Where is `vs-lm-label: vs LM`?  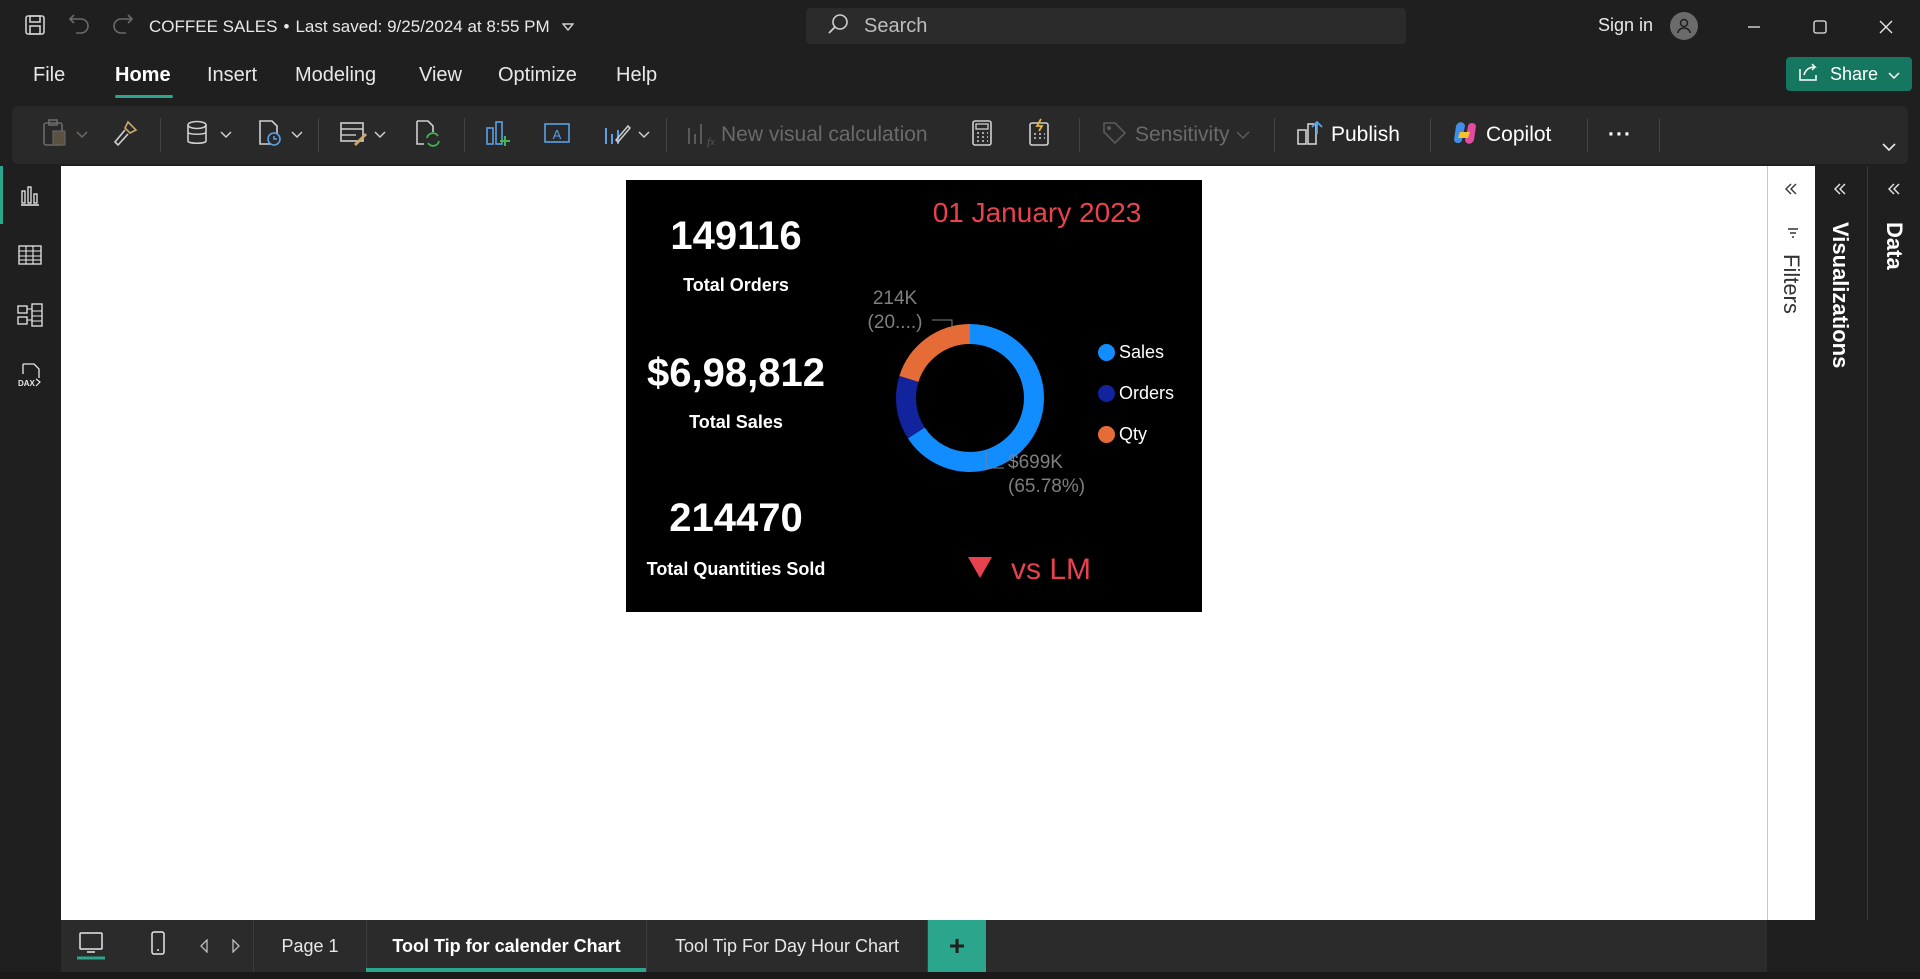
vs-lm-label: vs LM is located at coordinates (1051, 569).